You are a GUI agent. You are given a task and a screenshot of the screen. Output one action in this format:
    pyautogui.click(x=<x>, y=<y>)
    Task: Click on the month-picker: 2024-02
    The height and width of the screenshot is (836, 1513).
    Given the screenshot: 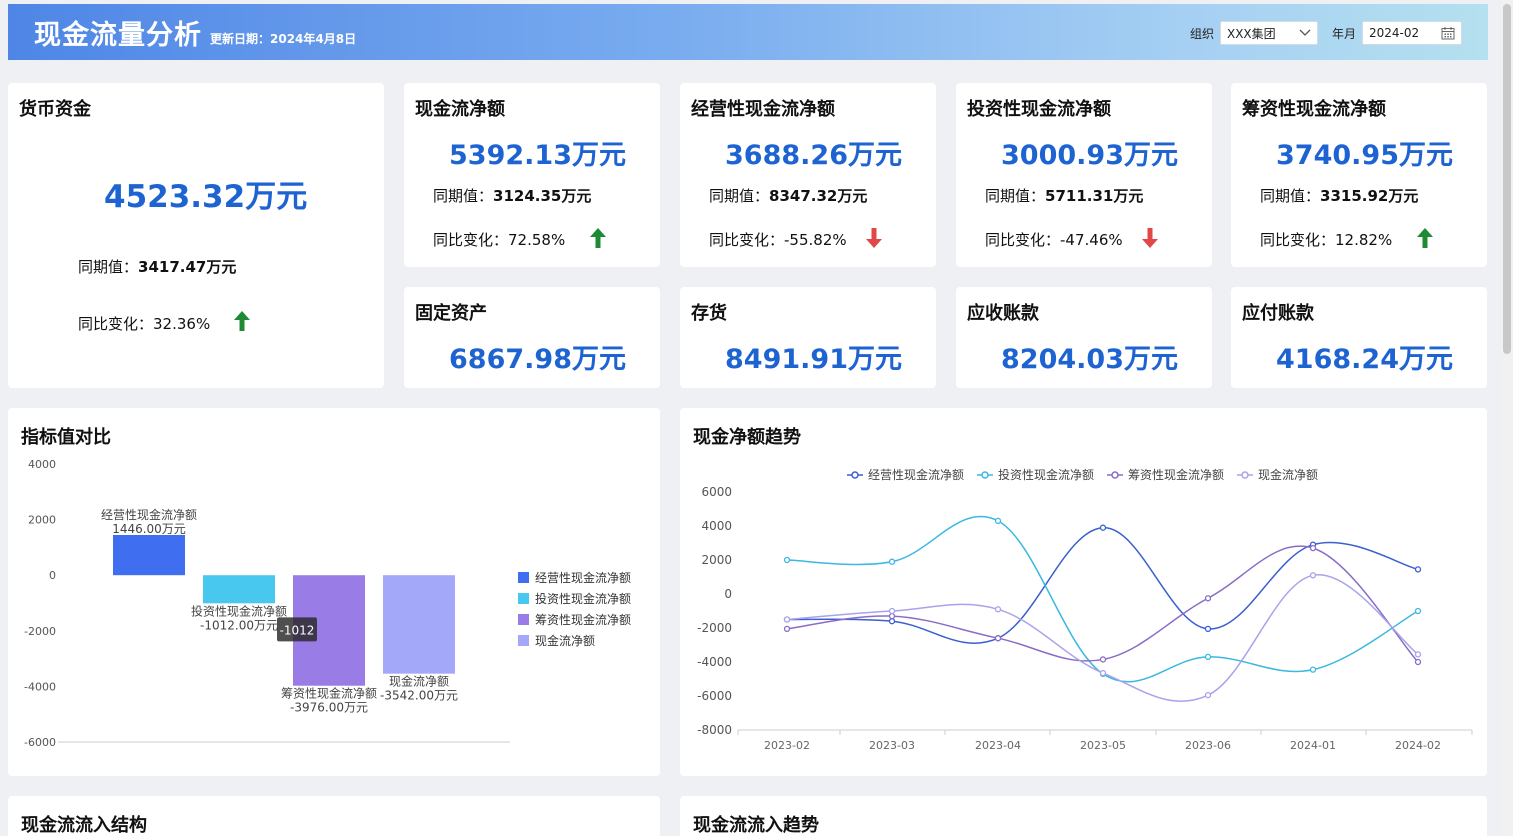 What is the action you would take?
    pyautogui.click(x=1412, y=33)
    